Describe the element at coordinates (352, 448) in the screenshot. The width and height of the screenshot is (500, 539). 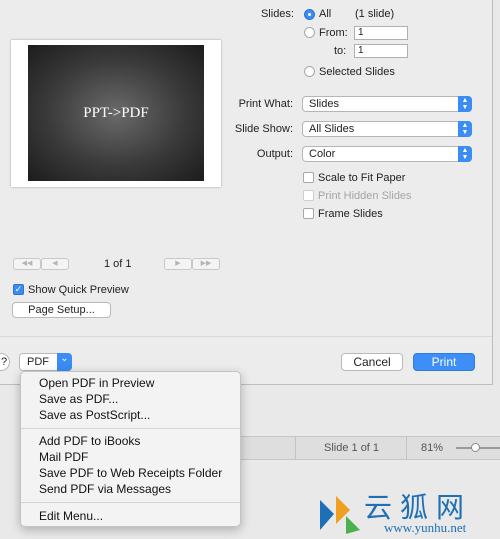
I see `slide-status: Slide 1 of 1` at that location.